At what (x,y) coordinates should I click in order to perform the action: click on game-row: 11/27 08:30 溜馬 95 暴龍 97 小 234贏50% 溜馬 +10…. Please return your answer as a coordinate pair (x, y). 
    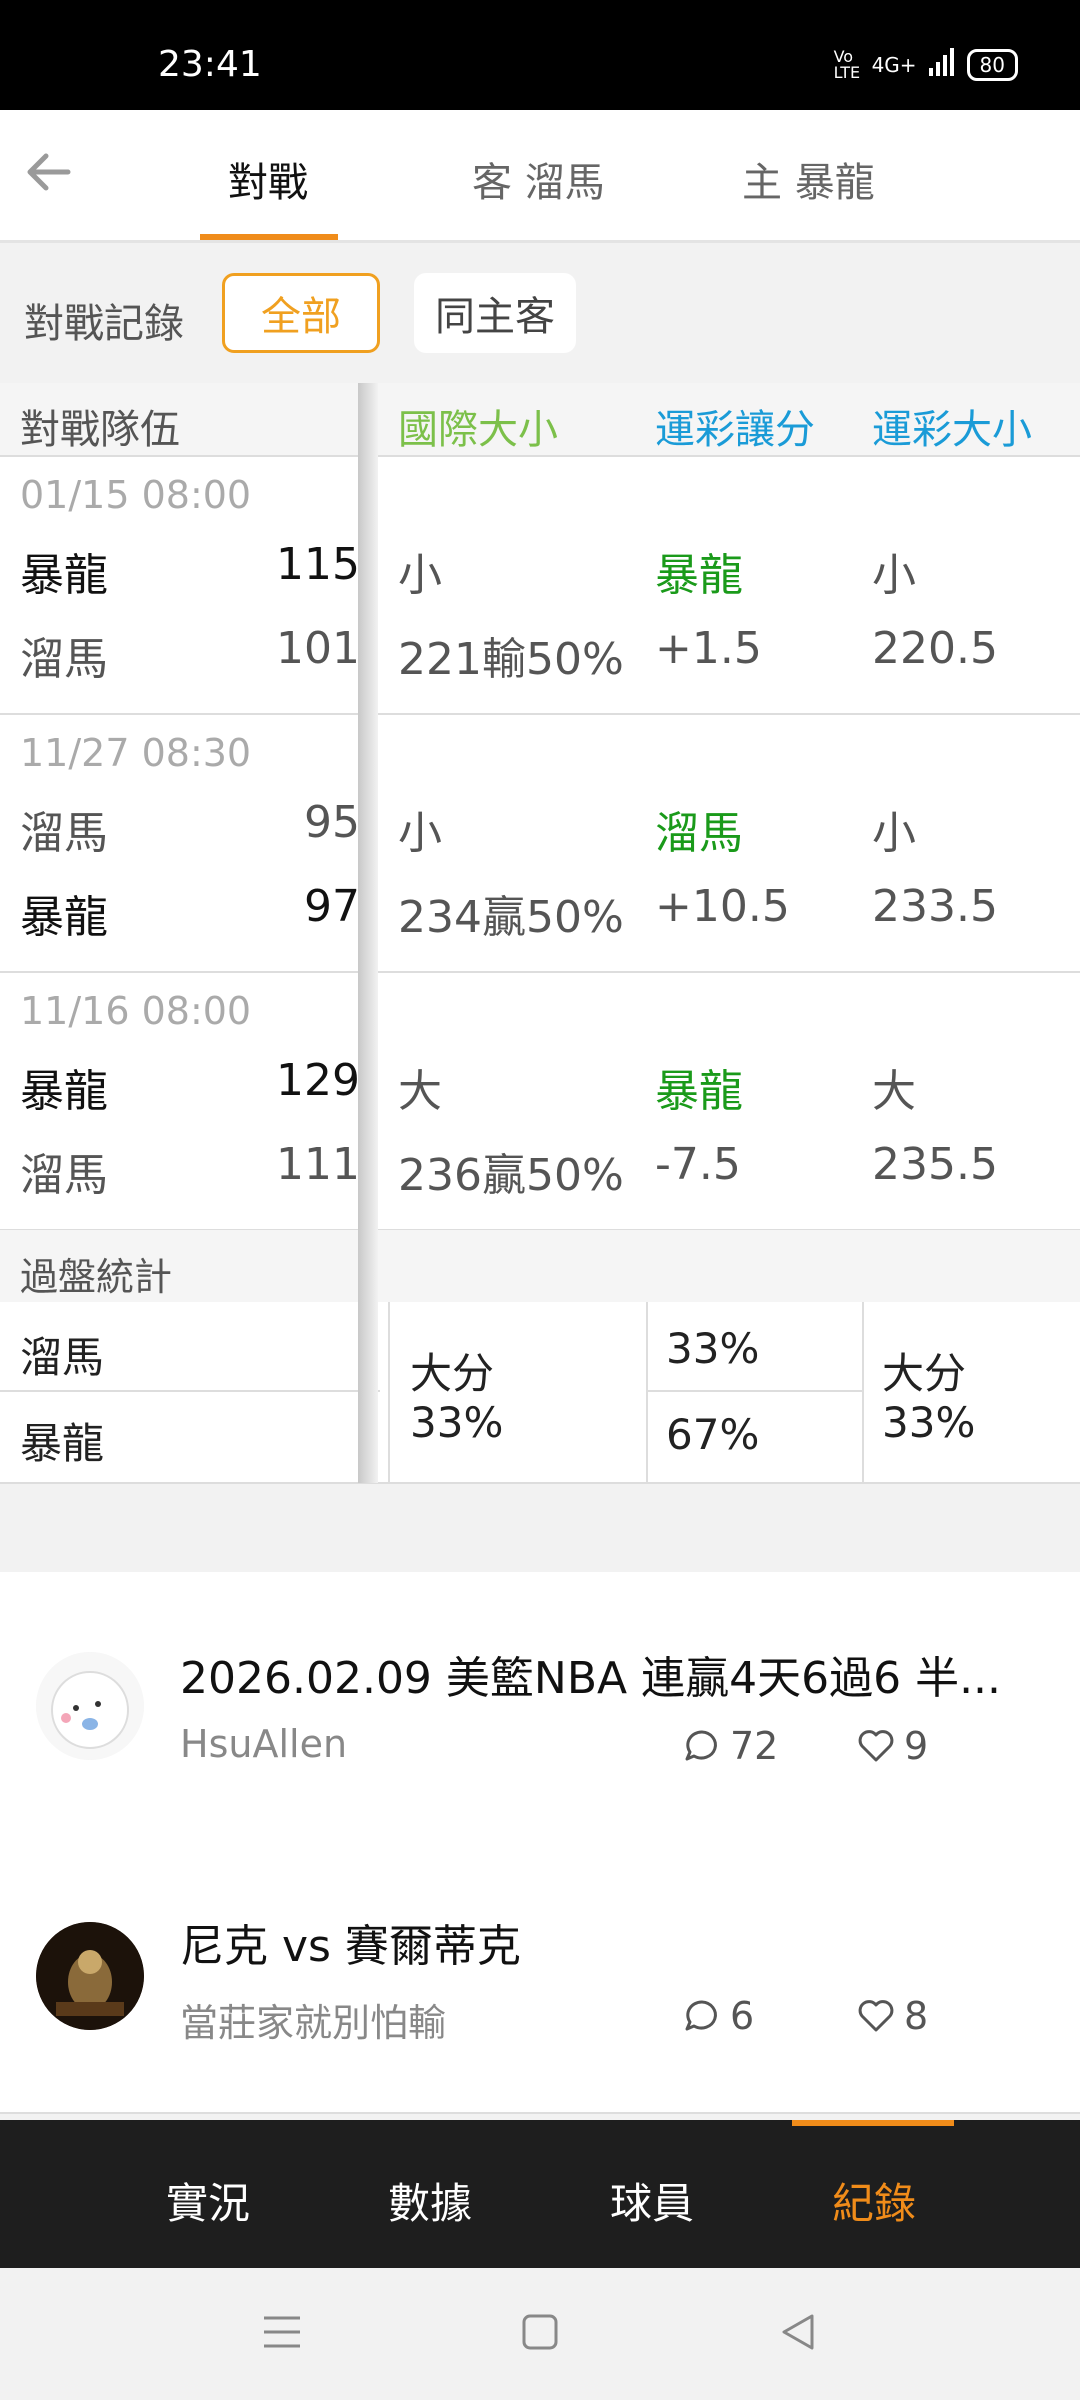
    Looking at the image, I should click on (540, 844).